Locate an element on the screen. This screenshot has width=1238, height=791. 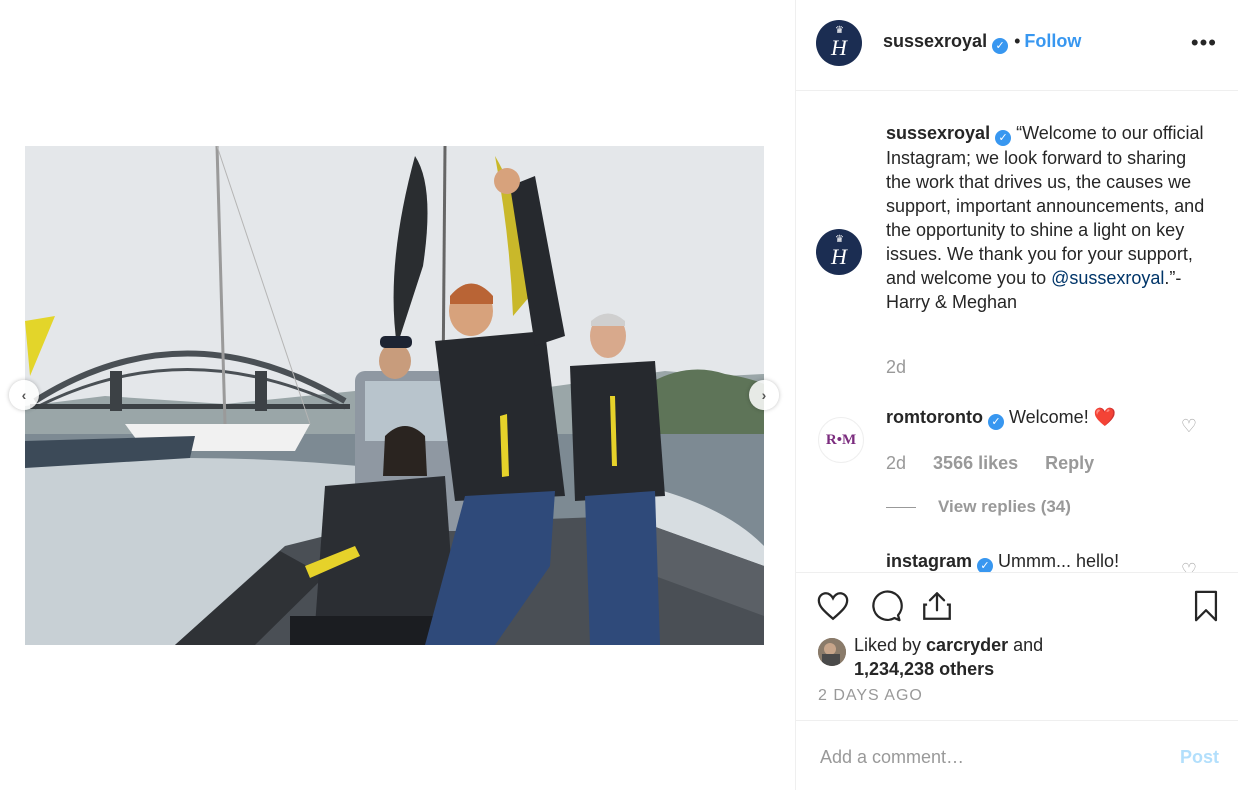
follow-button: Follow is located at coordinates (1052, 41).